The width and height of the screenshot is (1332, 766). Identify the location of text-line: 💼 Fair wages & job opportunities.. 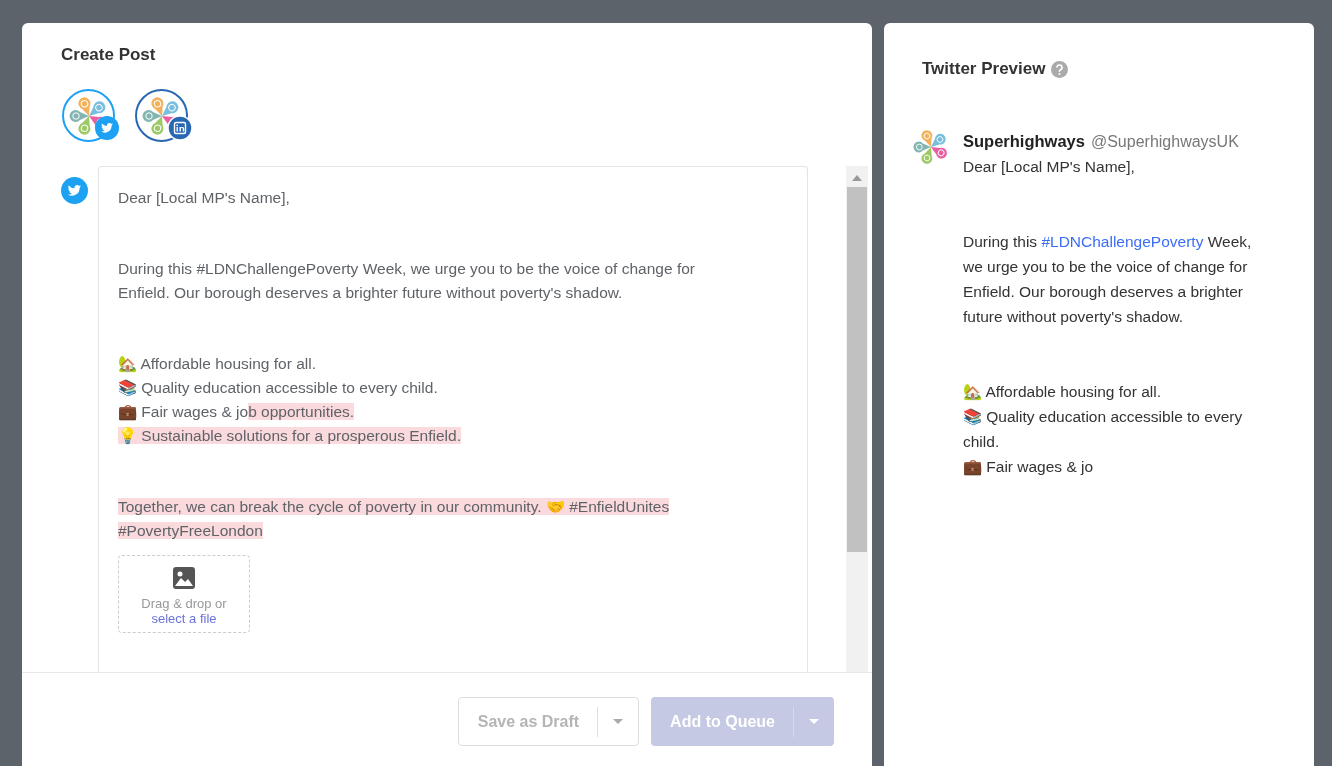
(237, 412).